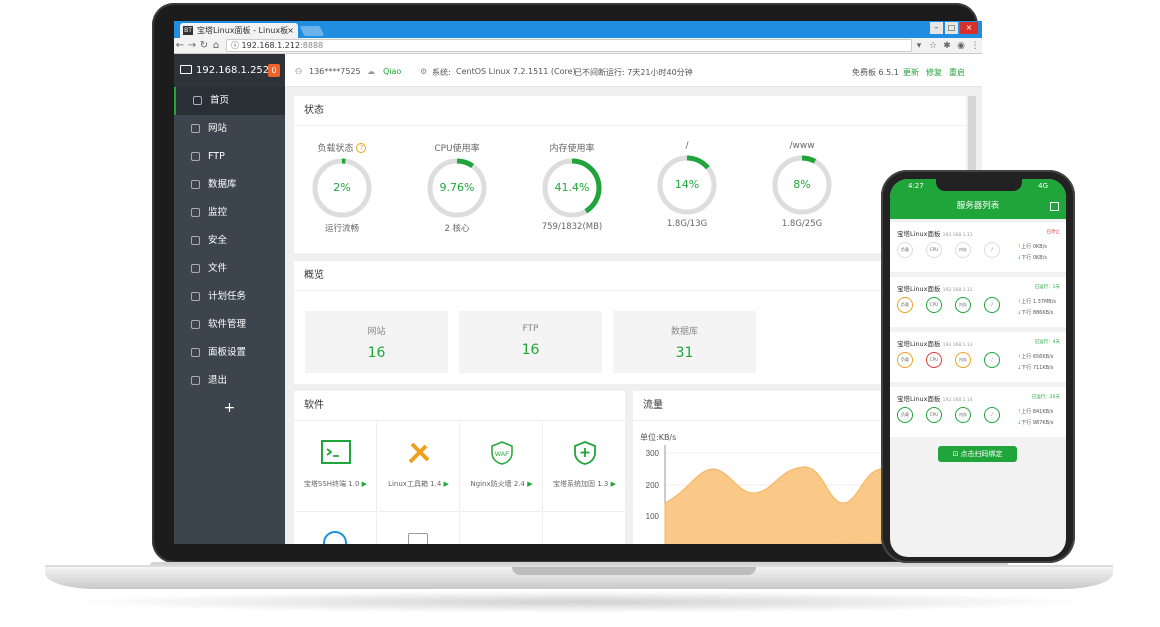 Image resolution: width=1160 pixels, height=627 pixels. I want to click on bind-button: ⊡ 点击扫码绑定, so click(977, 454).